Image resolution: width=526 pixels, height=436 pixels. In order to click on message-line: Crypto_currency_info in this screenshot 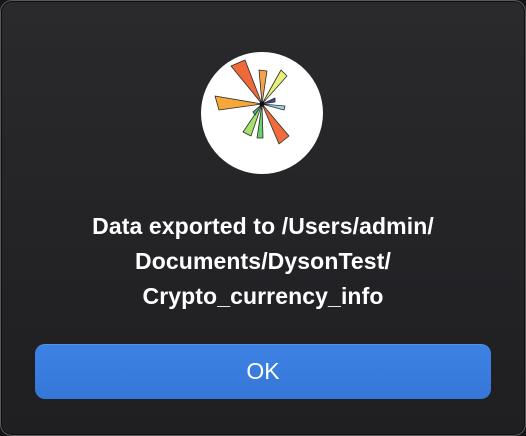, I will do `click(263, 296)`.